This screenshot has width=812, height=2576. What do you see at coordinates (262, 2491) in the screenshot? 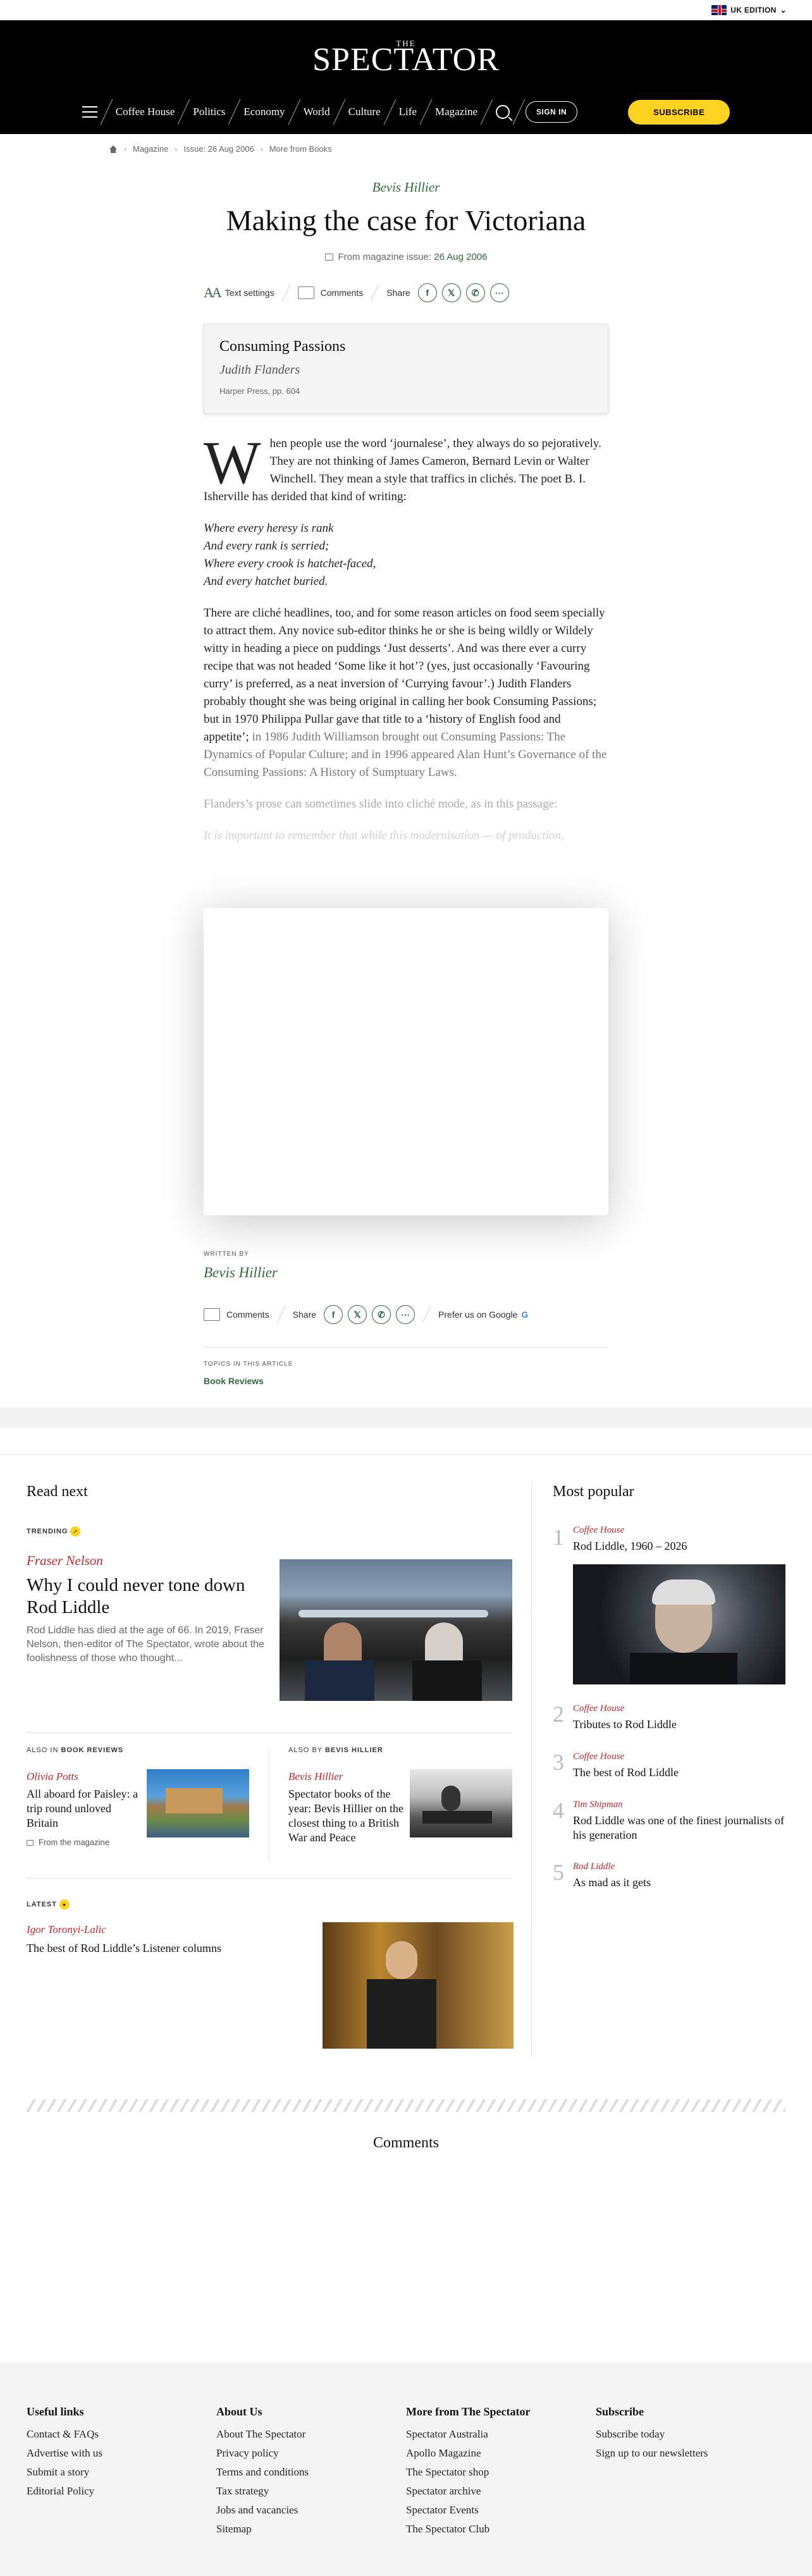
I see `footer-link: Tax strategy` at bounding box center [262, 2491].